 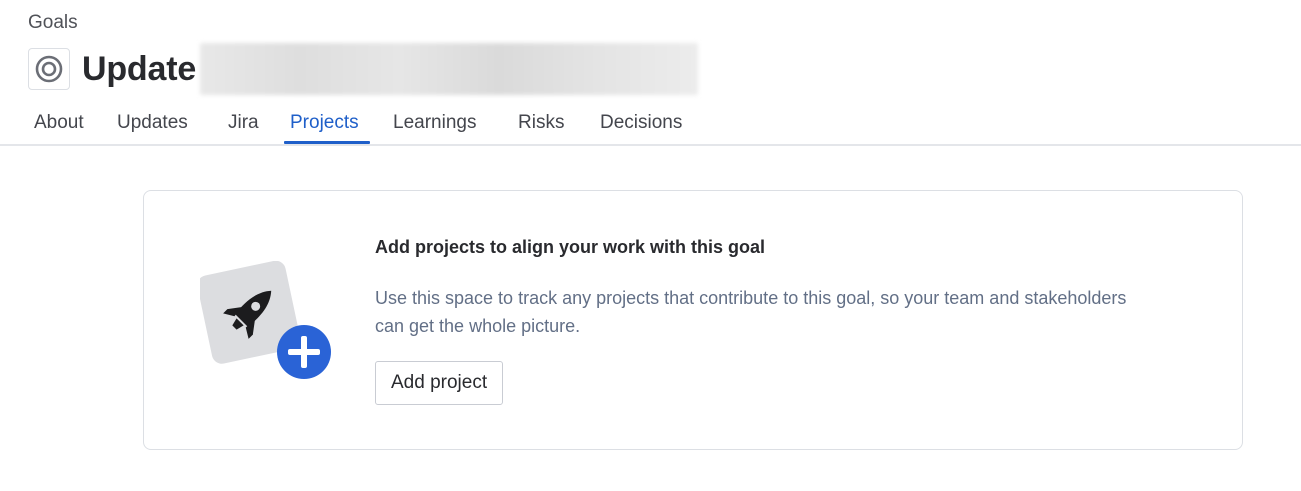 I want to click on redacted-title-region, so click(x=449, y=69).